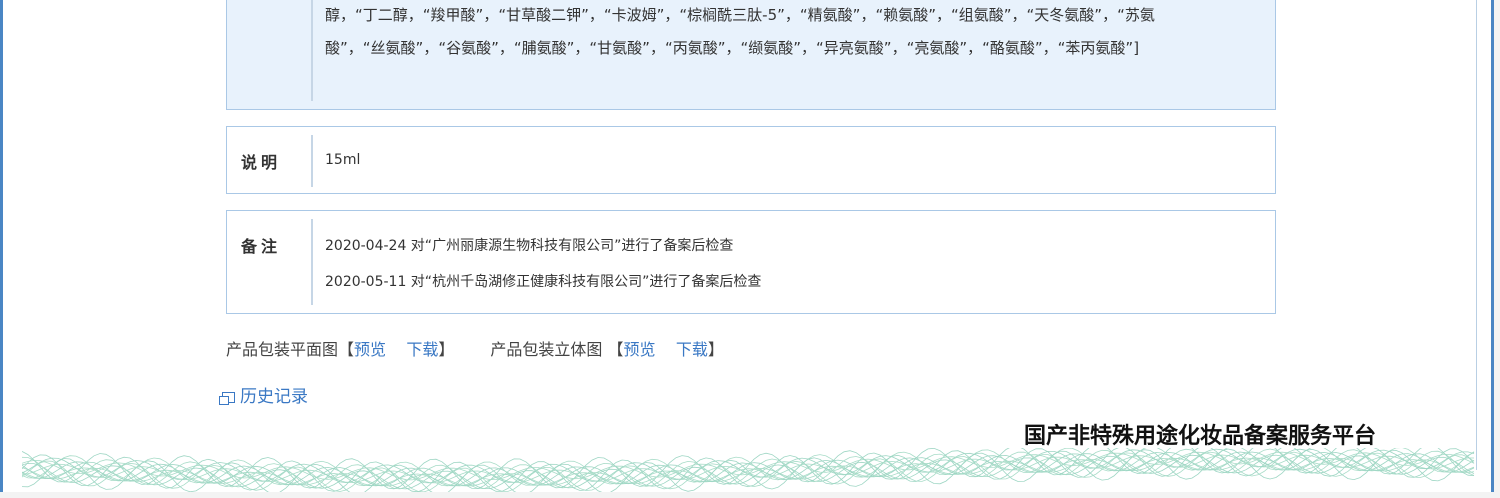 The height and width of the screenshot is (498, 1500). Describe the element at coordinates (312, 161) in the screenshot. I see `description-divider` at that location.